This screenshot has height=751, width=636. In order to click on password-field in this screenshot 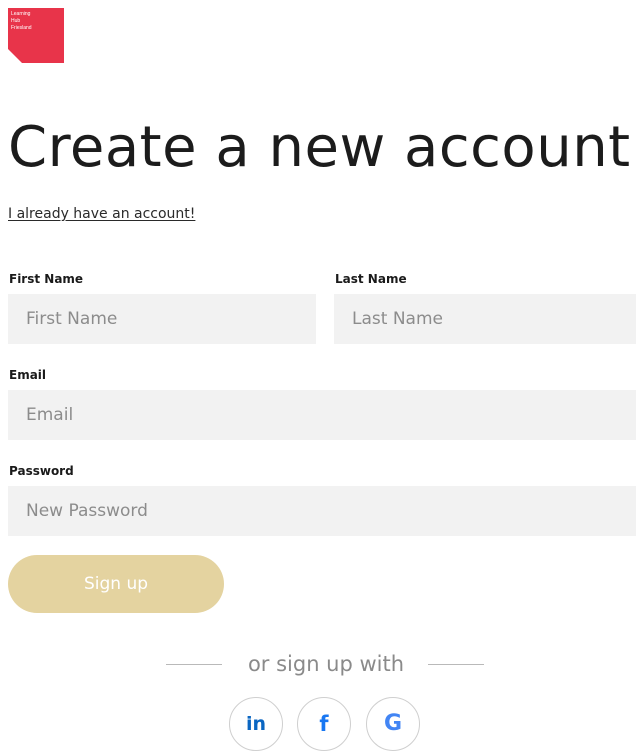, I will do `click(322, 511)`.